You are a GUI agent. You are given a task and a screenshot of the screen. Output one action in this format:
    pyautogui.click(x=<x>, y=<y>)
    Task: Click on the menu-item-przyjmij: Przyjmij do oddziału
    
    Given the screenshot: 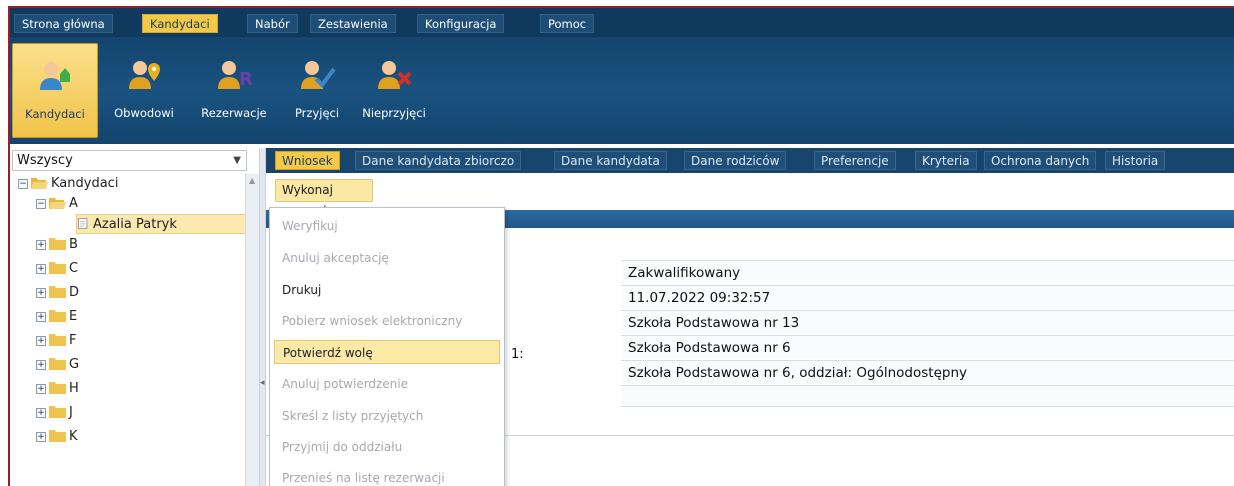 What is the action you would take?
    pyautogui.click(x=387, y=447)
    